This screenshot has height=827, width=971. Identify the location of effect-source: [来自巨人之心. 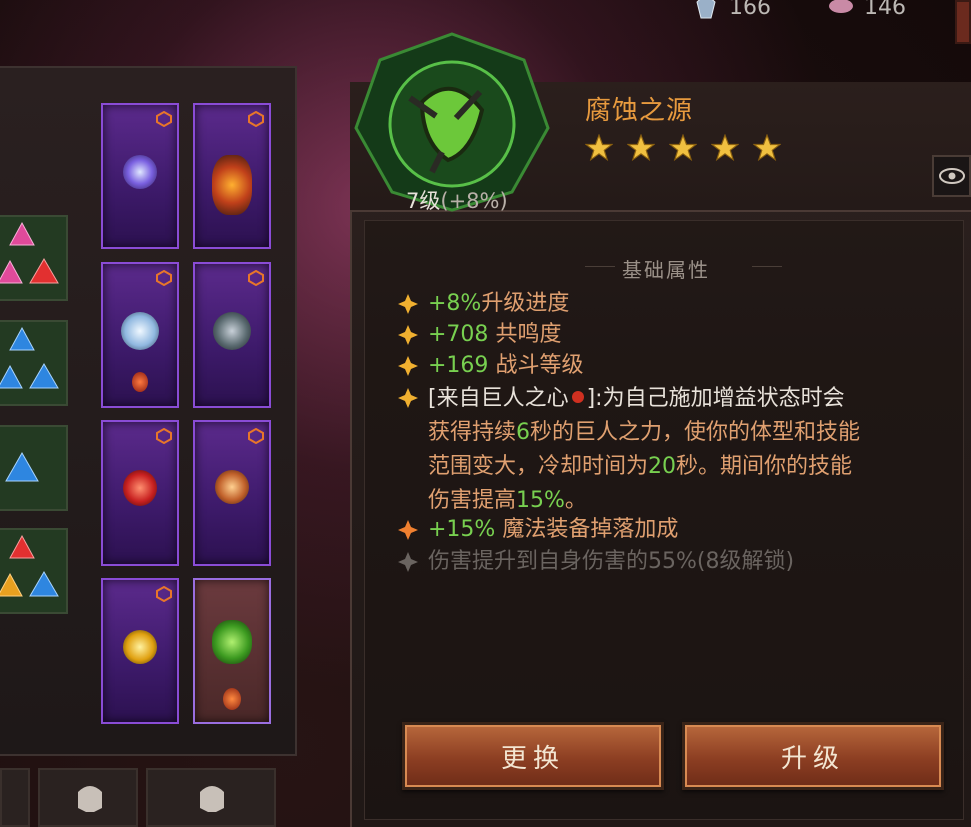
(498, 398).